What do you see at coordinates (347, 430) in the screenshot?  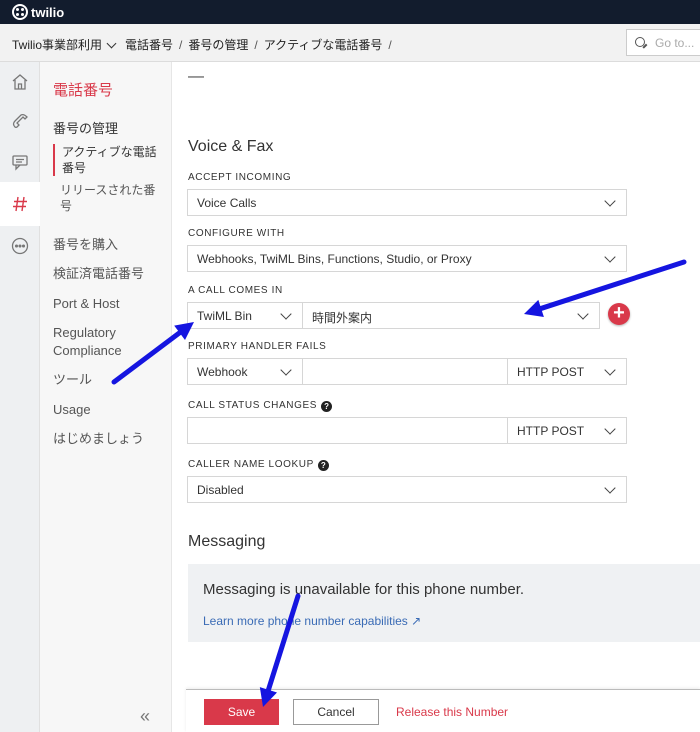 I see `call-status-url-input` at bounding box center [347, 430].